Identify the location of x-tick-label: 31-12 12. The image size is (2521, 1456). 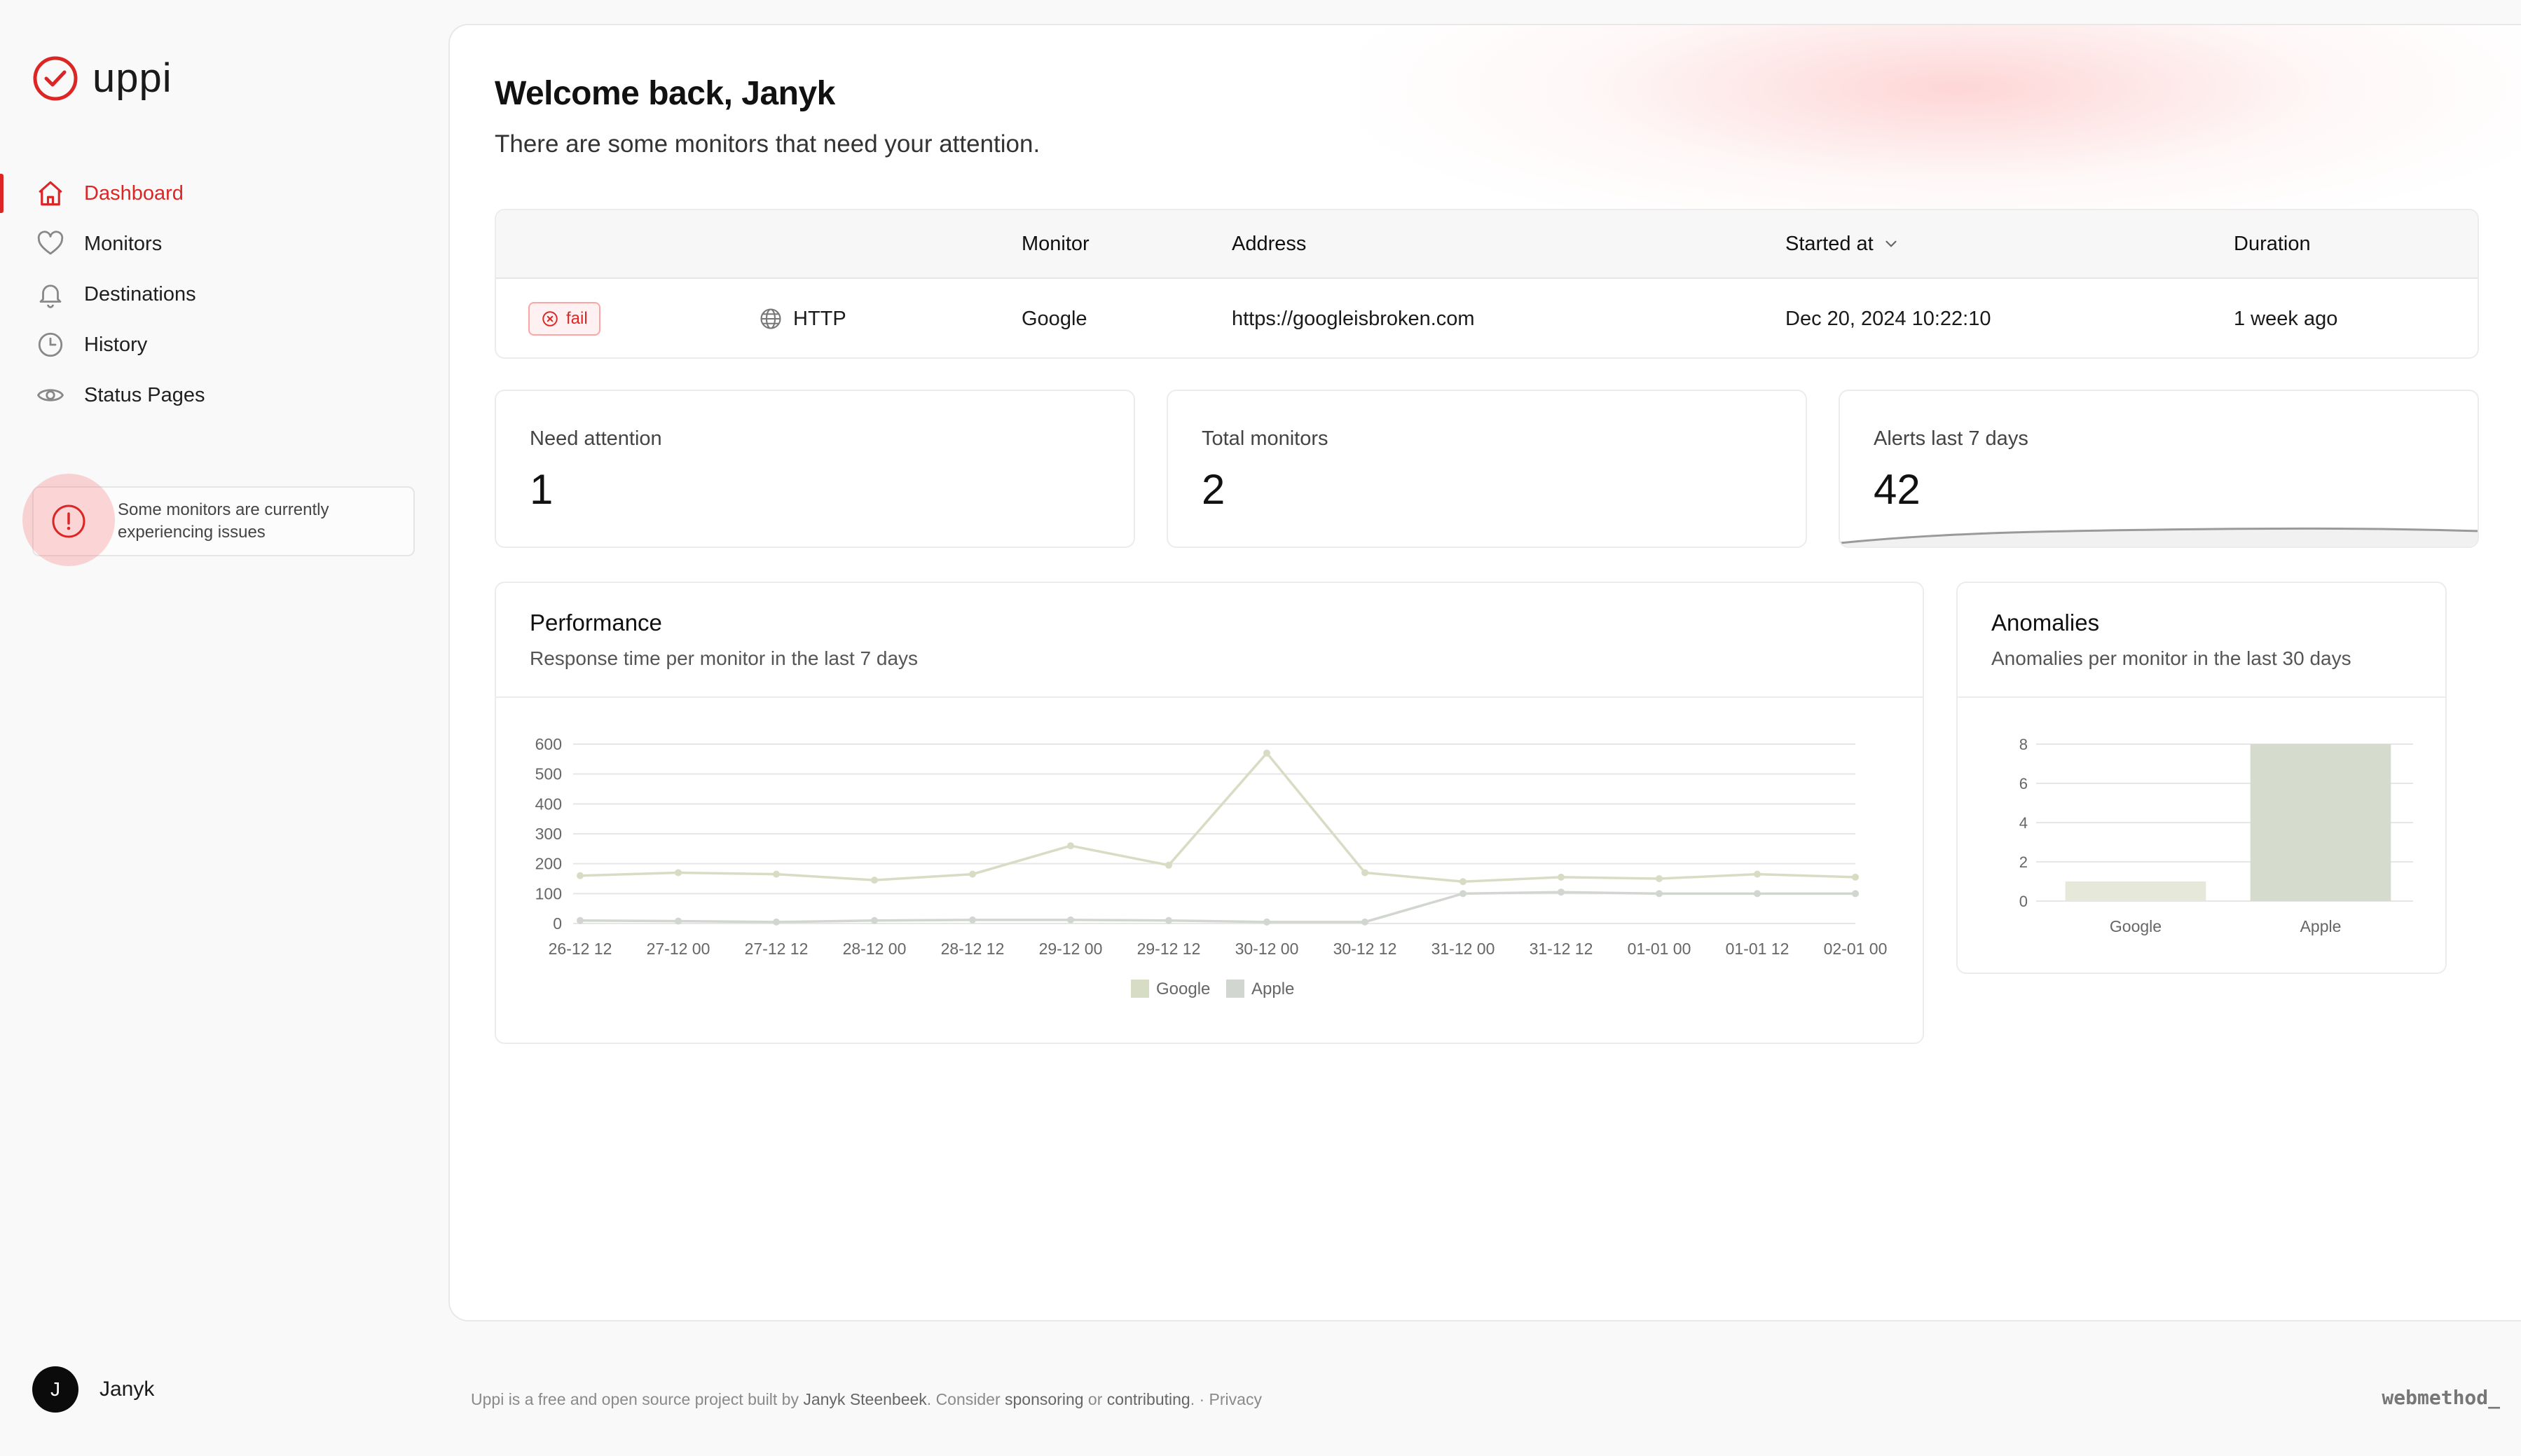
(1561, 949).